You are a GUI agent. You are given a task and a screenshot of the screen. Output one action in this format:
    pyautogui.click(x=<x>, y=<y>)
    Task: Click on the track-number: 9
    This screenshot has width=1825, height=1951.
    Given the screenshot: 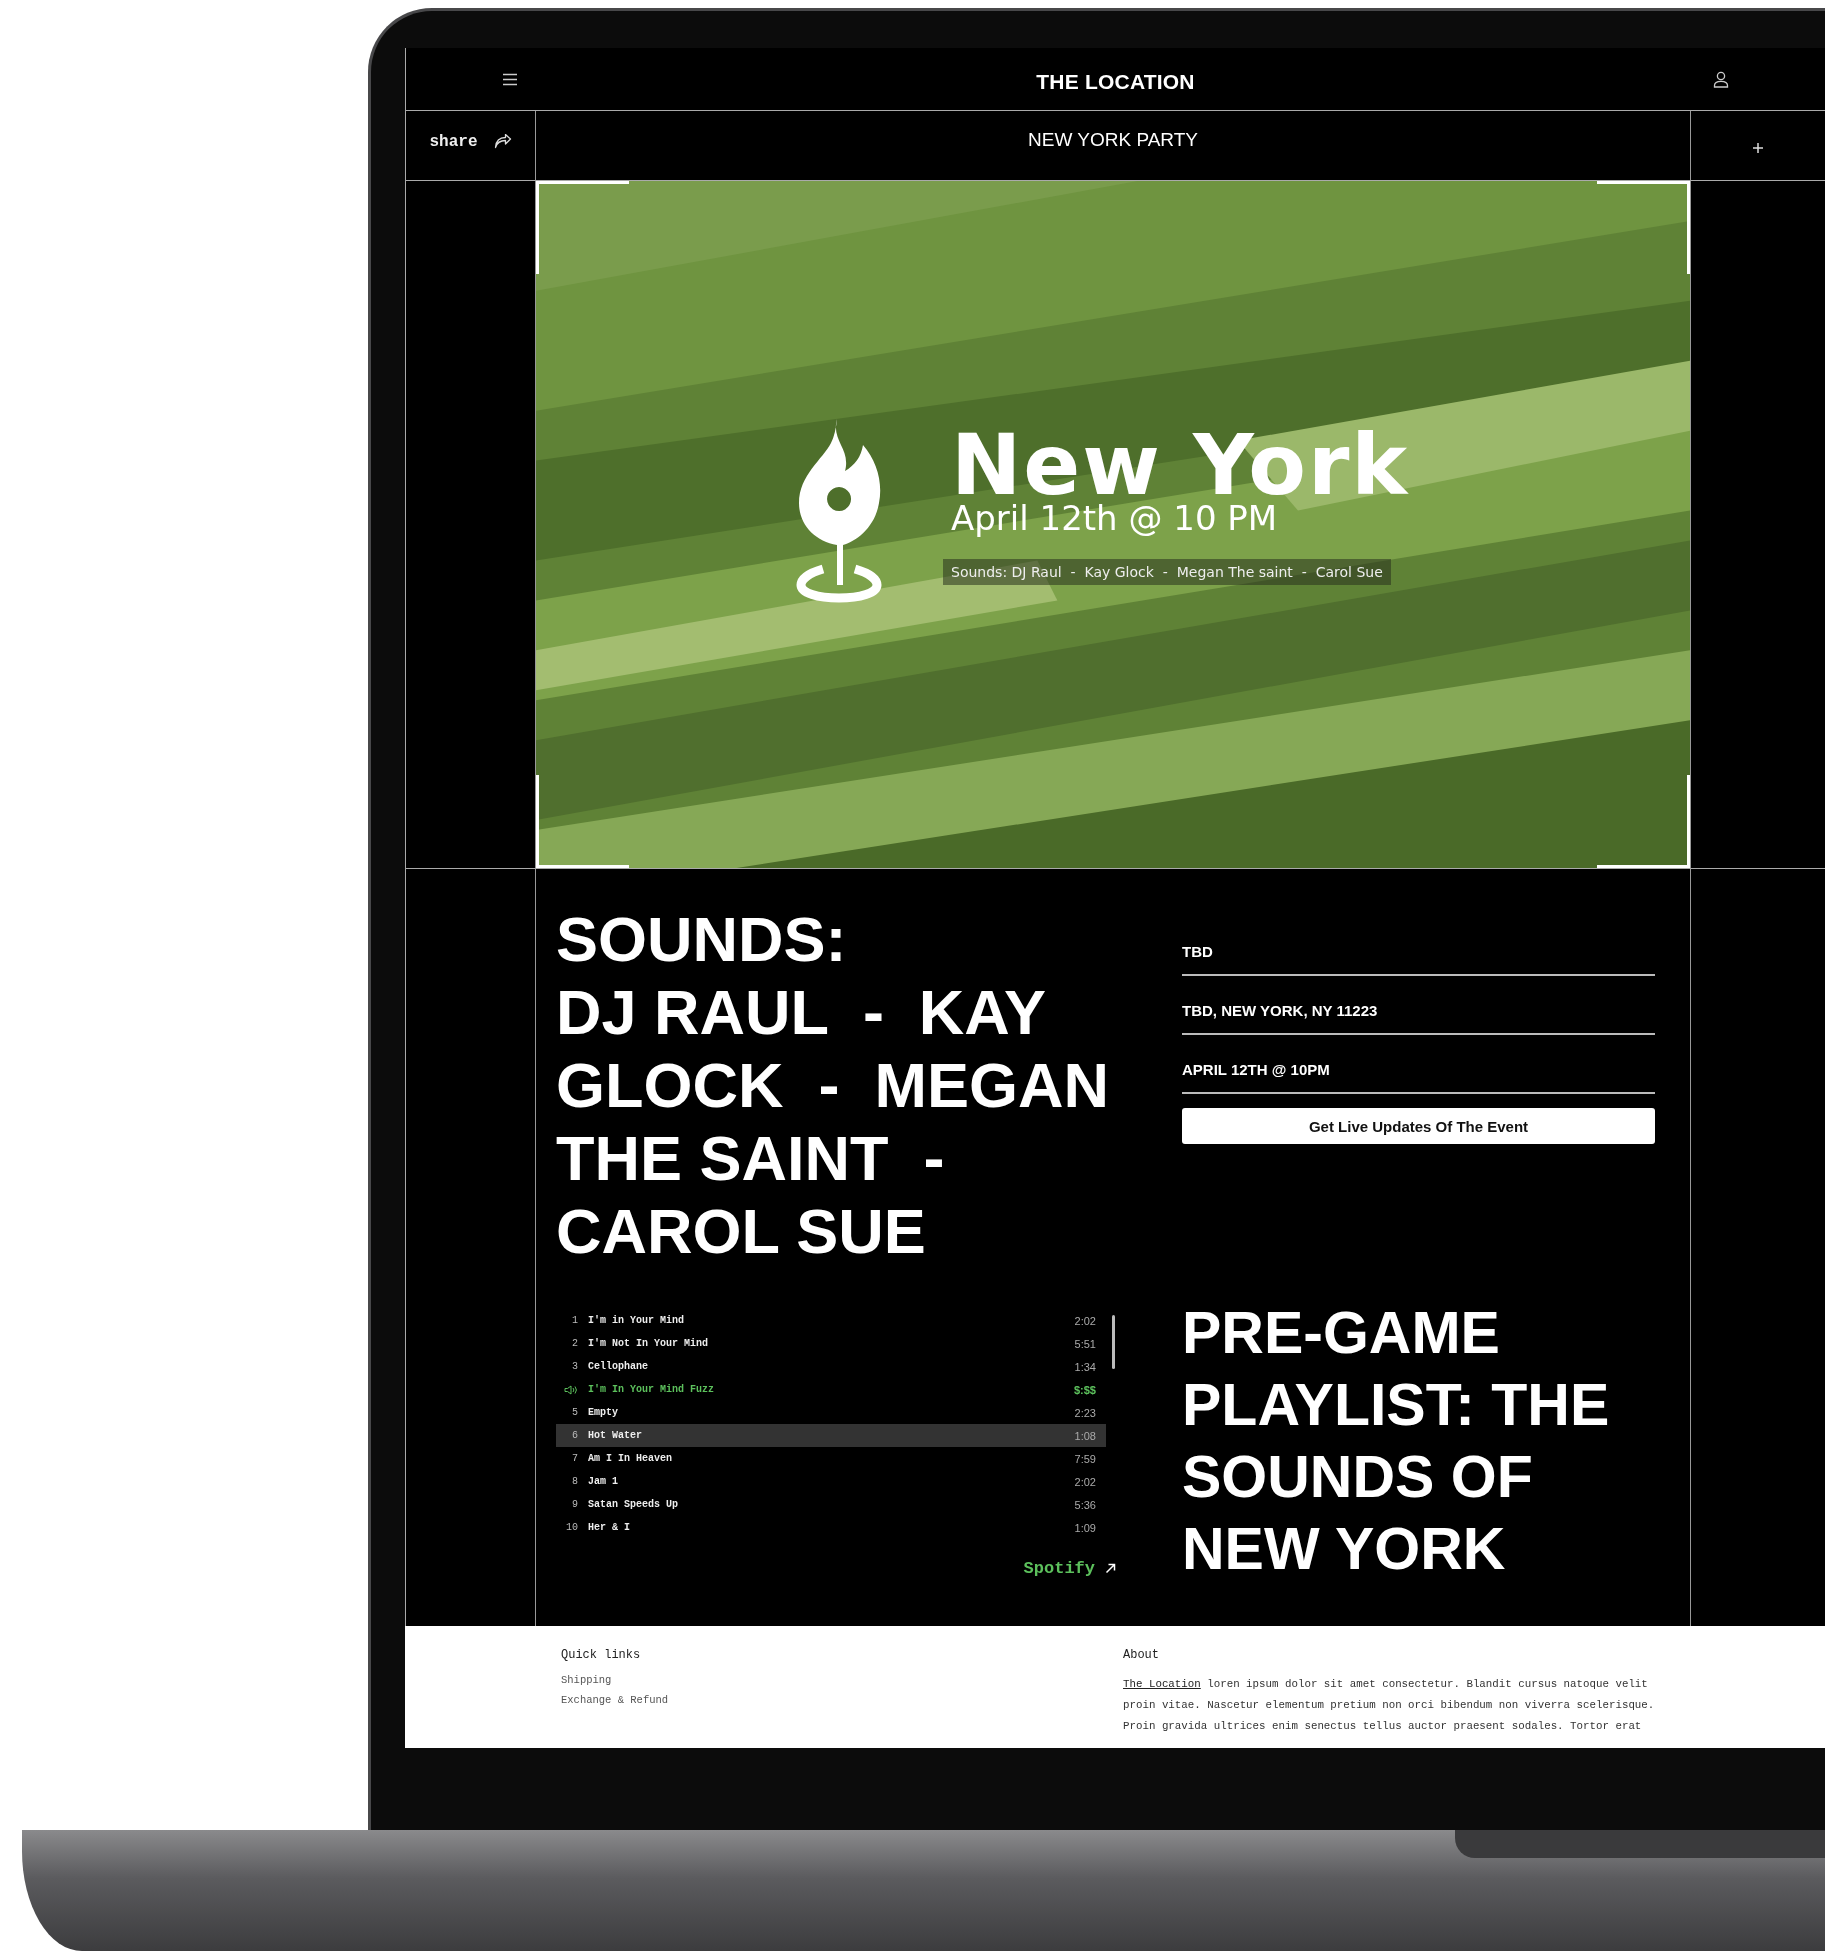 What is the action you would take?
    pyautogui.click(x=575, y=1504)
    